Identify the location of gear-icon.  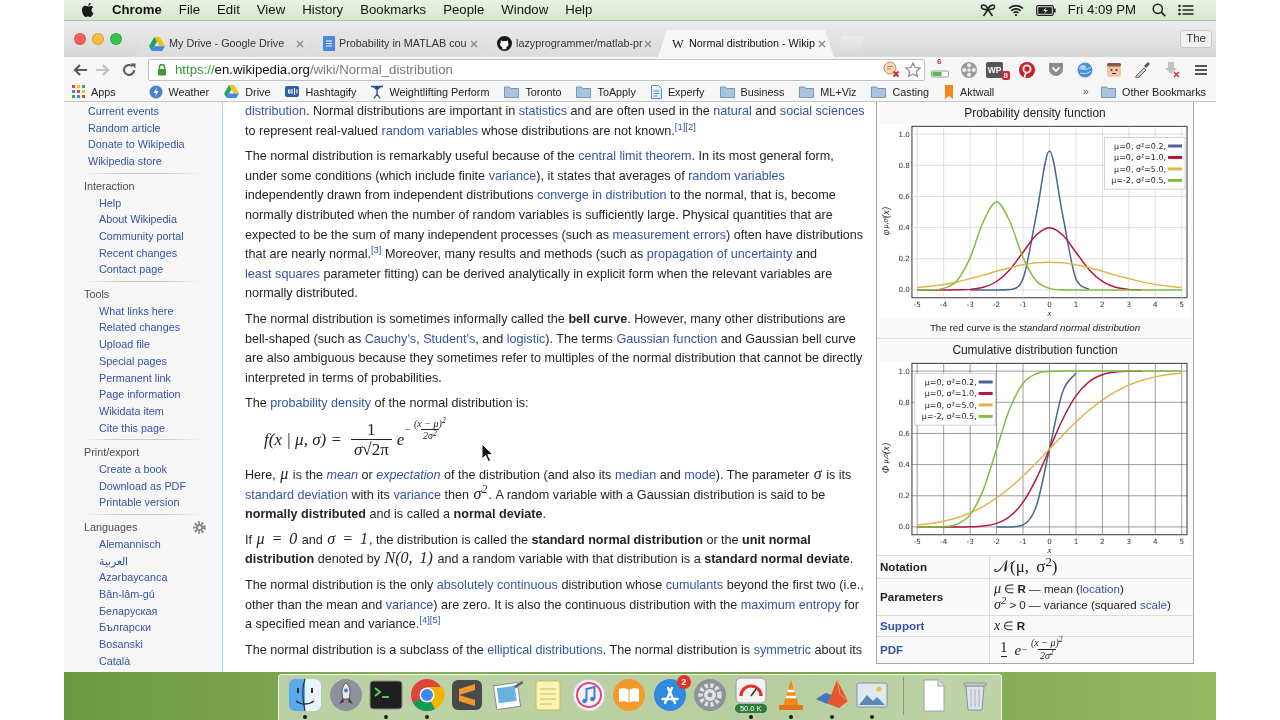
(710, 695).